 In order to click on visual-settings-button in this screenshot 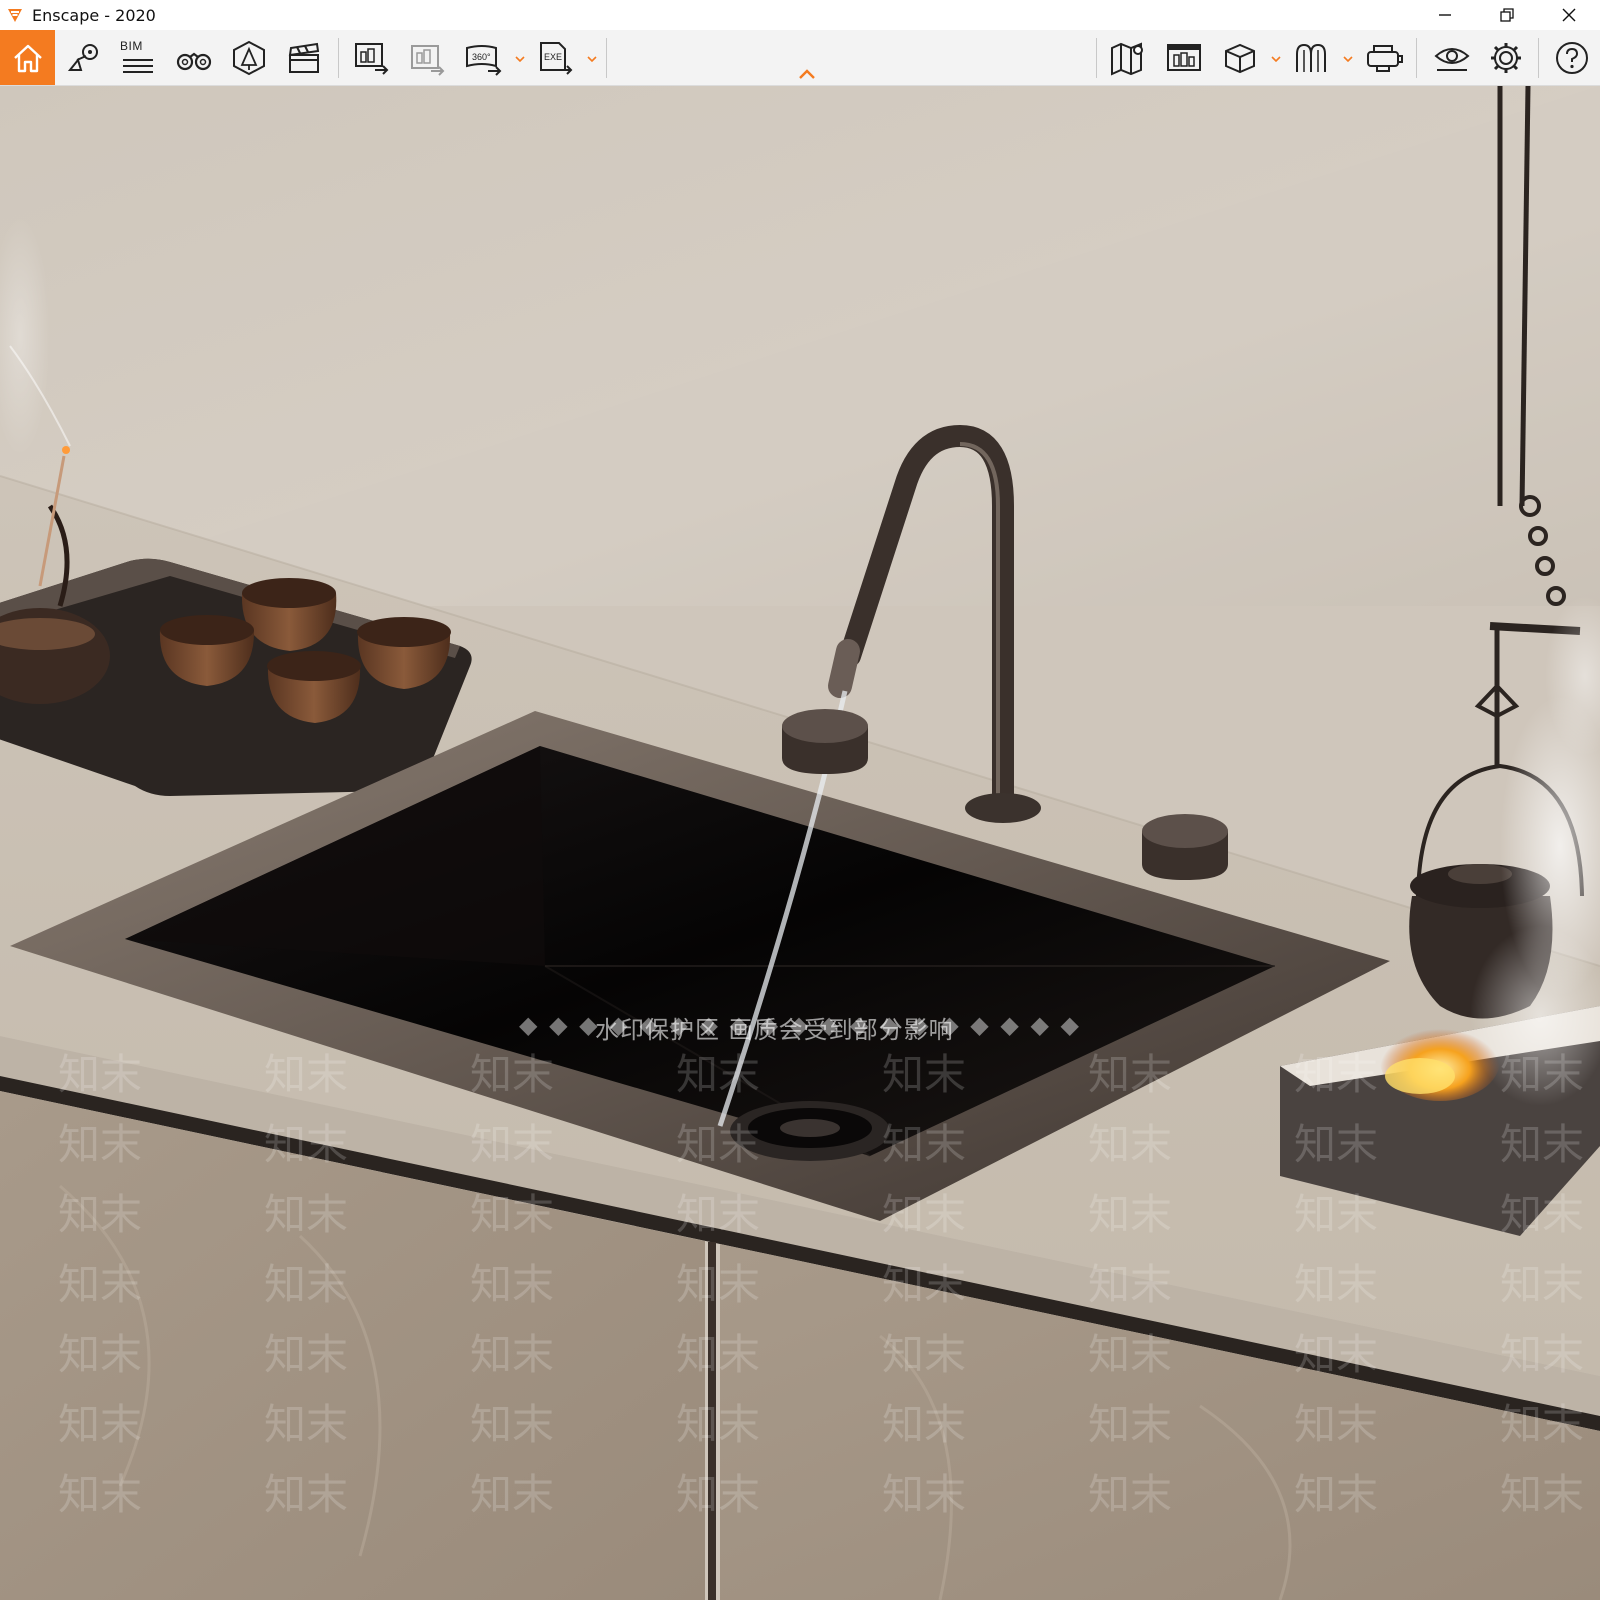, I will do `click(1452, 57)`.